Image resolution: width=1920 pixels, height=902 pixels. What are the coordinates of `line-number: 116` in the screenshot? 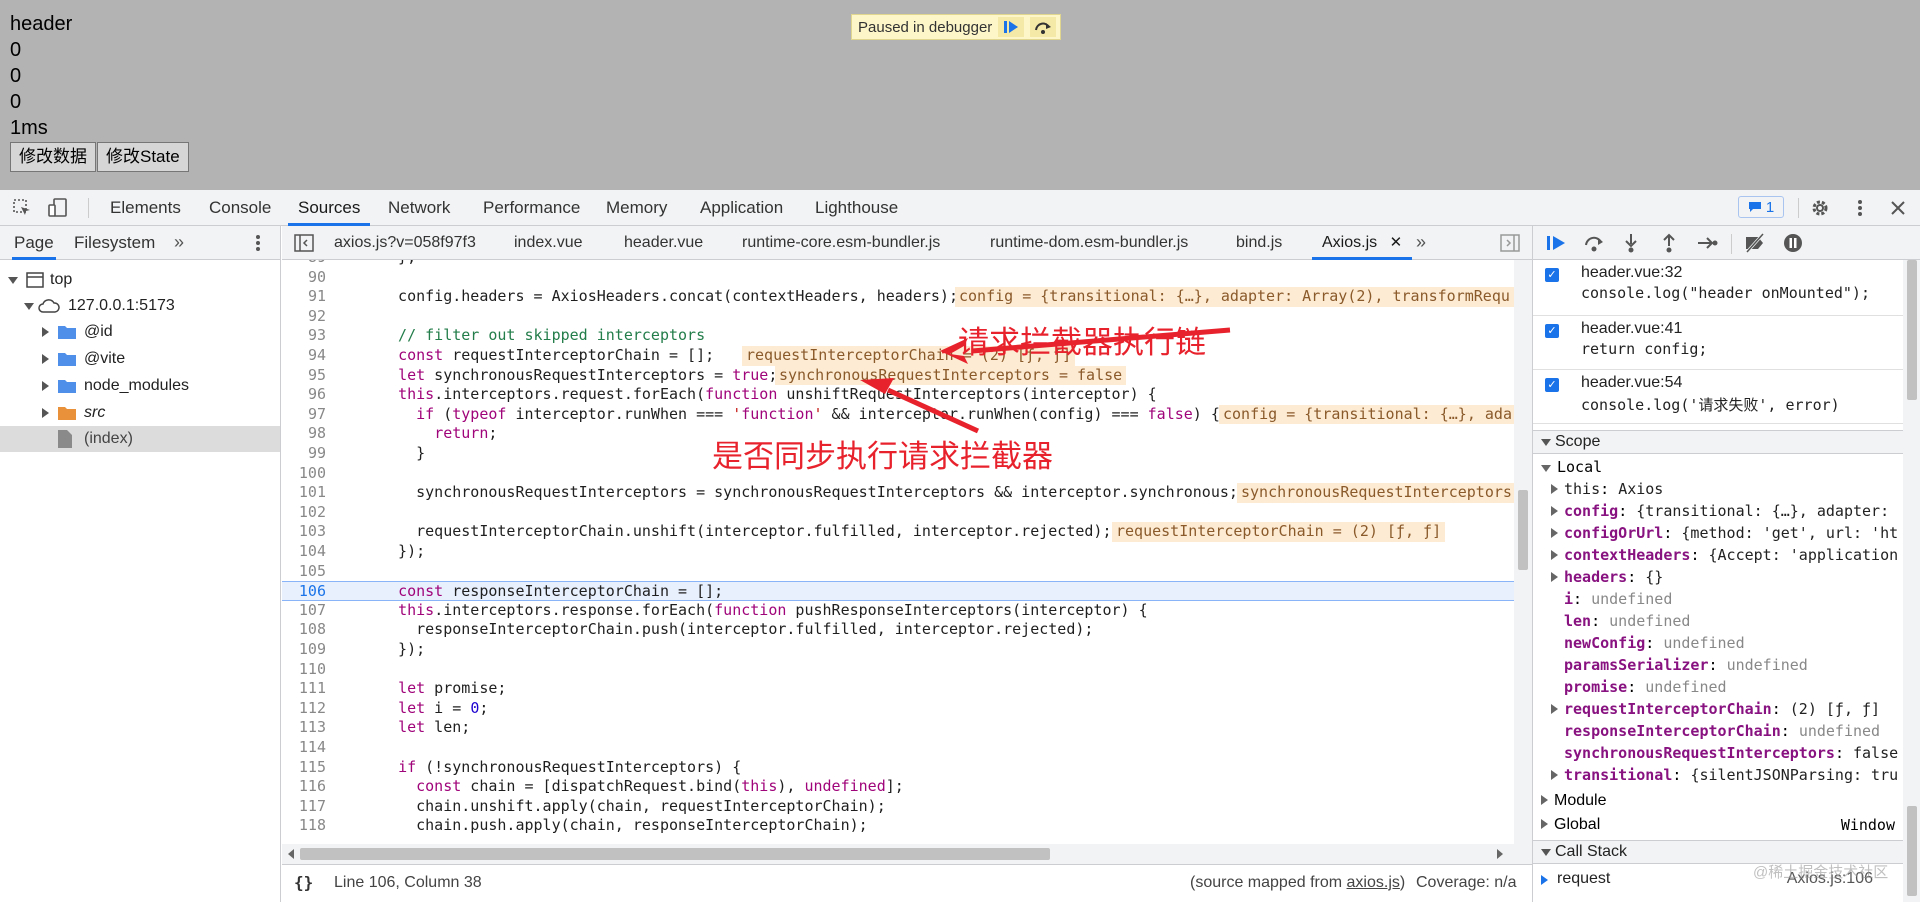 It's located at (309, 787).